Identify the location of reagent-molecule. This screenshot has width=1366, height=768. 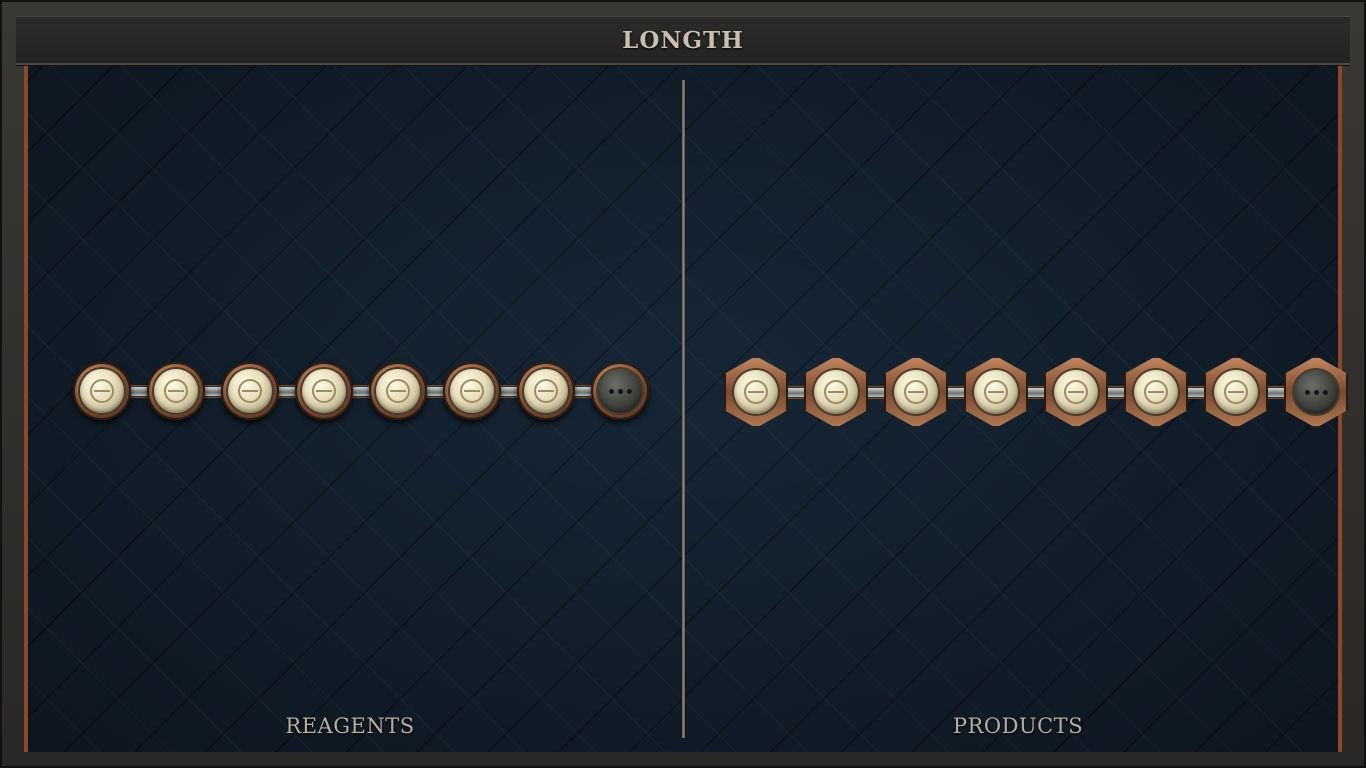
(361, 391).